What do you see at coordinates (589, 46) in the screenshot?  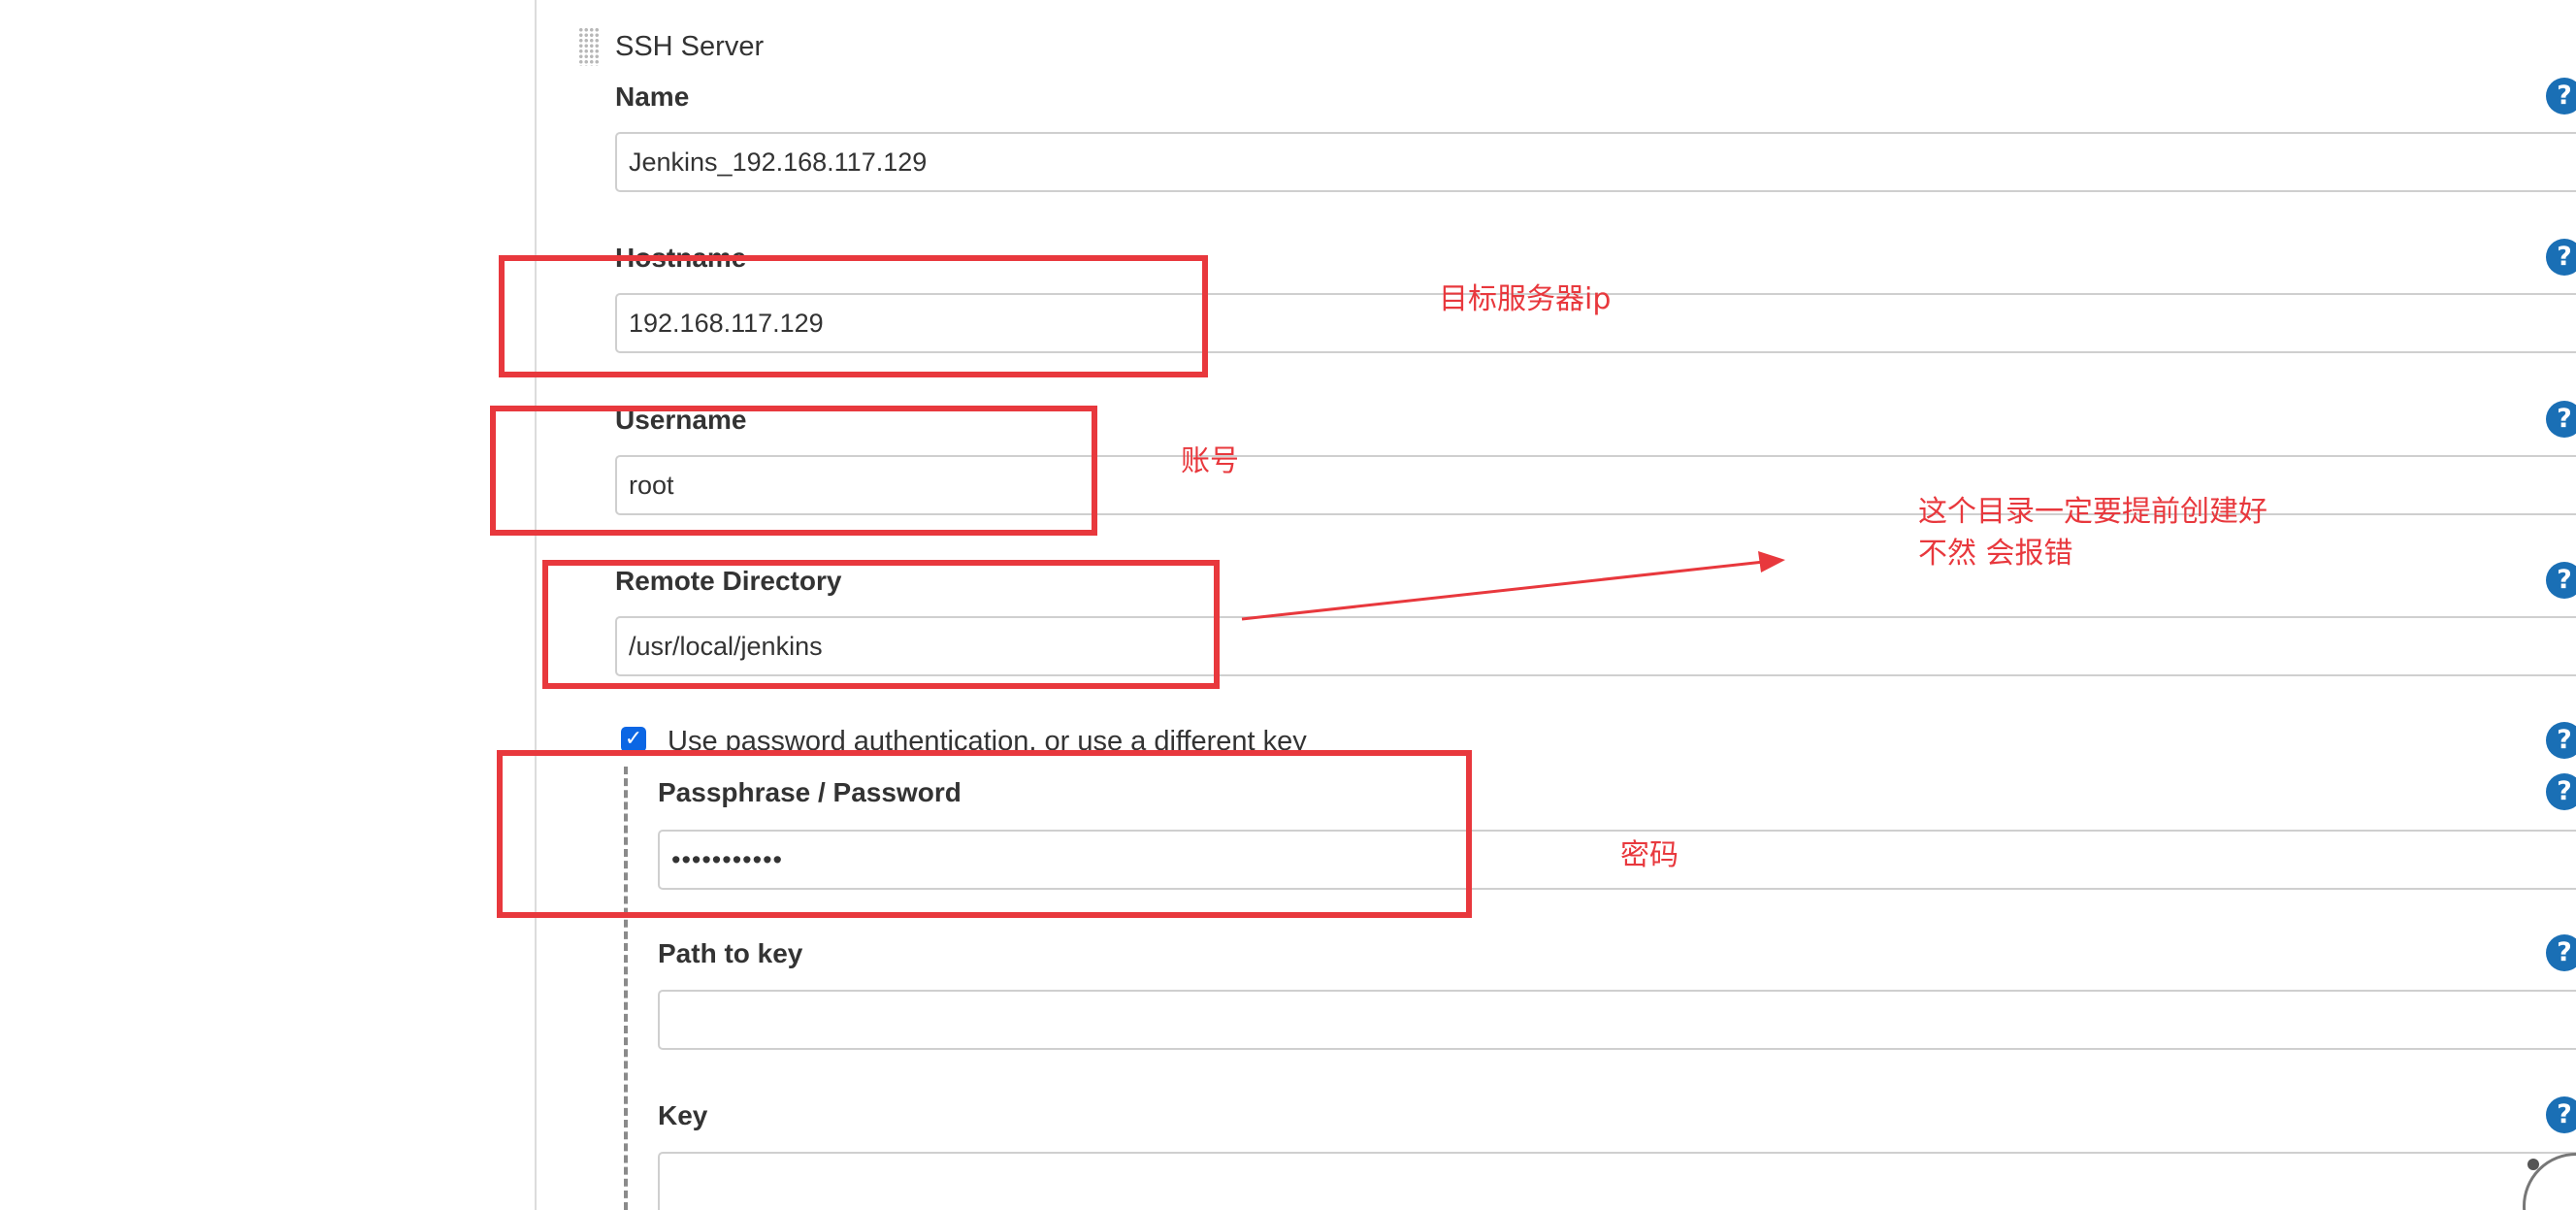 I see `drag-handle-icon` at bounding box center [589, 46].